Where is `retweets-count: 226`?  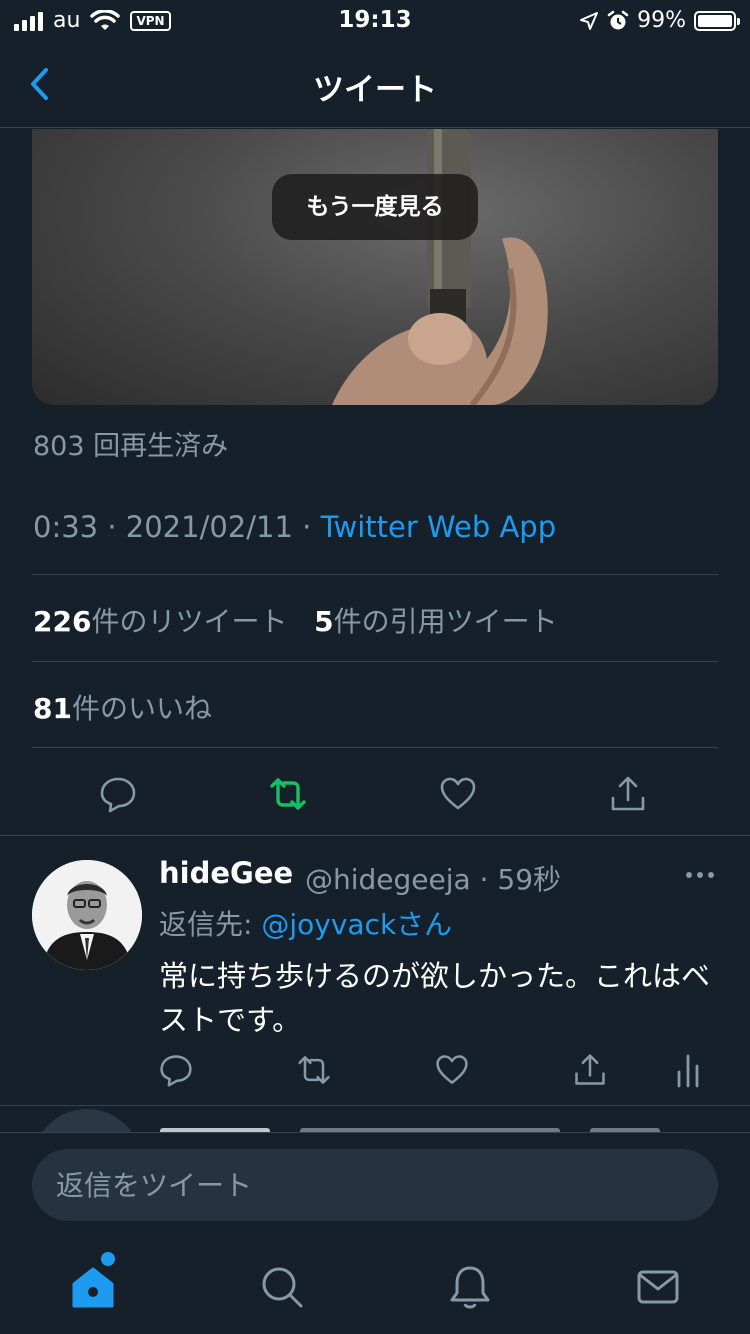
retweets-count: 226 is located at coordinates (62, 621).